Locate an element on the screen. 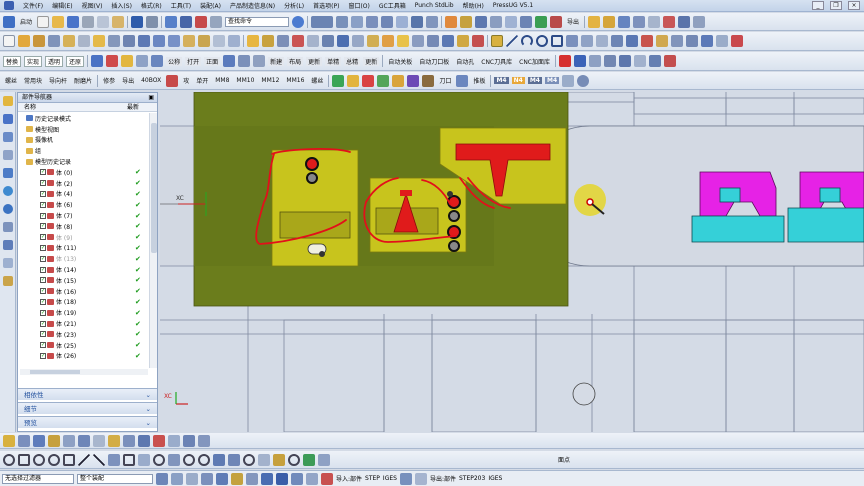 The image size is (864, 486). shell-icon is located at coordinates (219, 41).